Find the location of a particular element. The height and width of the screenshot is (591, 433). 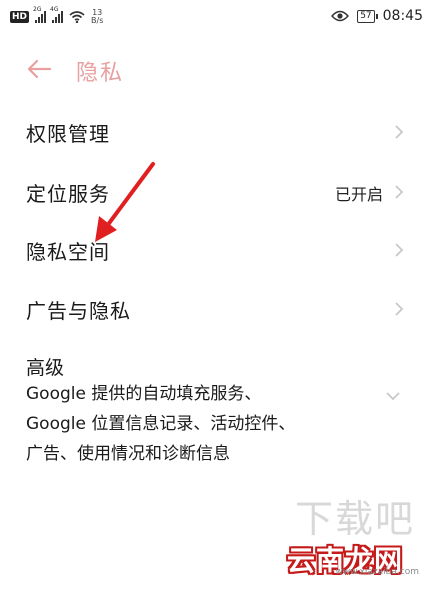

page-title: 隐私 is located at coordinates (100, 73).